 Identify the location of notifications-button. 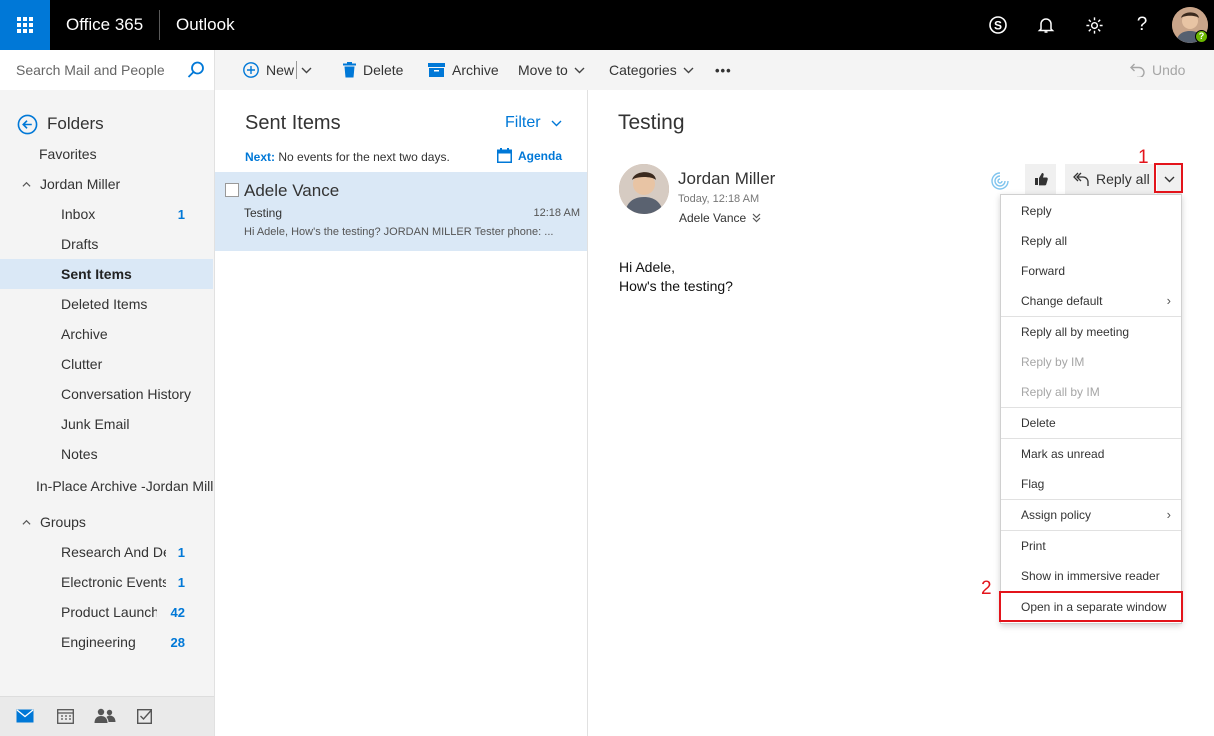
(1046, 25).